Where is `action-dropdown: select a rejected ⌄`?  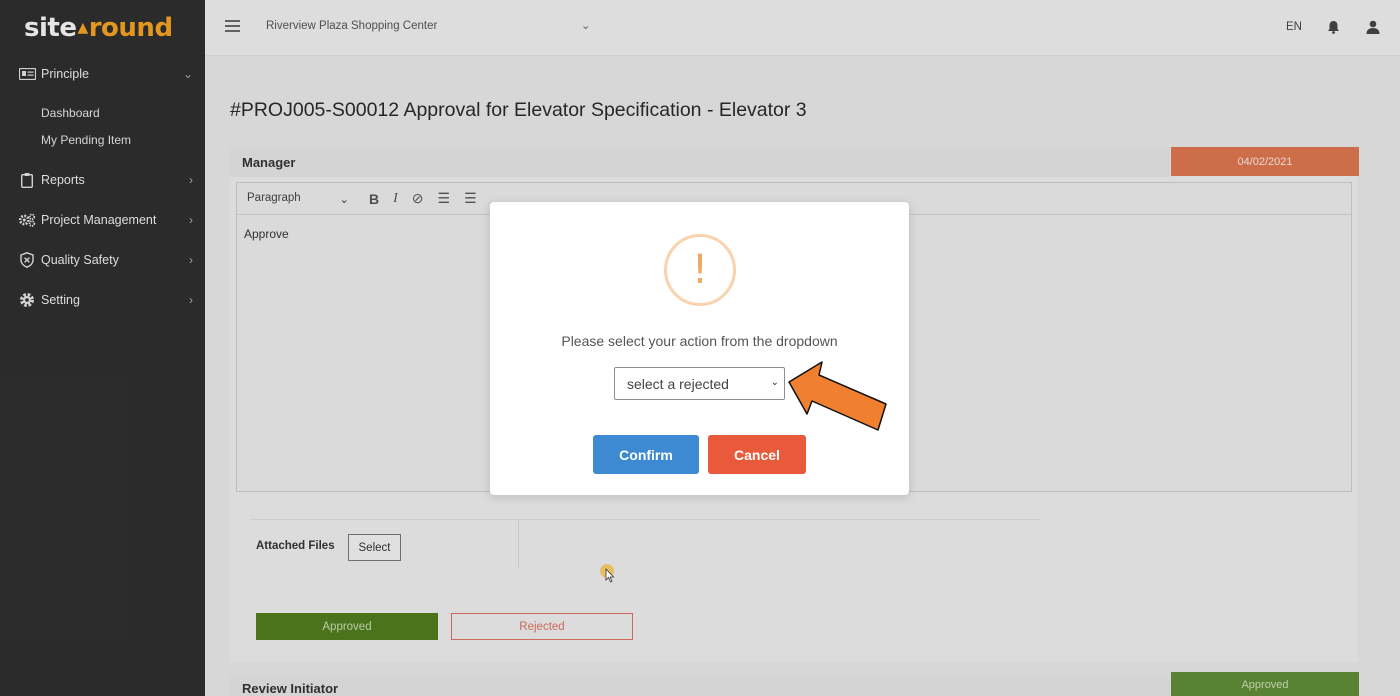
action-dropdown: select a rejected ⌄ is located at coordinates (699, 383).